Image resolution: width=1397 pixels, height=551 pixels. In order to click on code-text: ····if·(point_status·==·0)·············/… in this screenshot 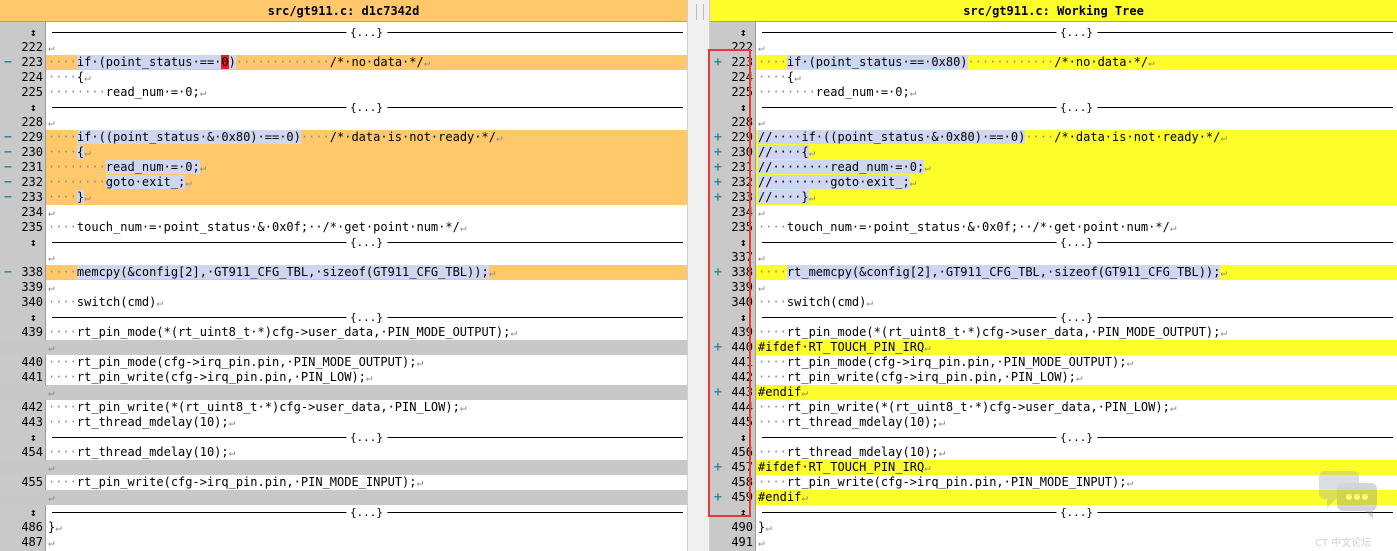, I will do `click(366, 62)`.